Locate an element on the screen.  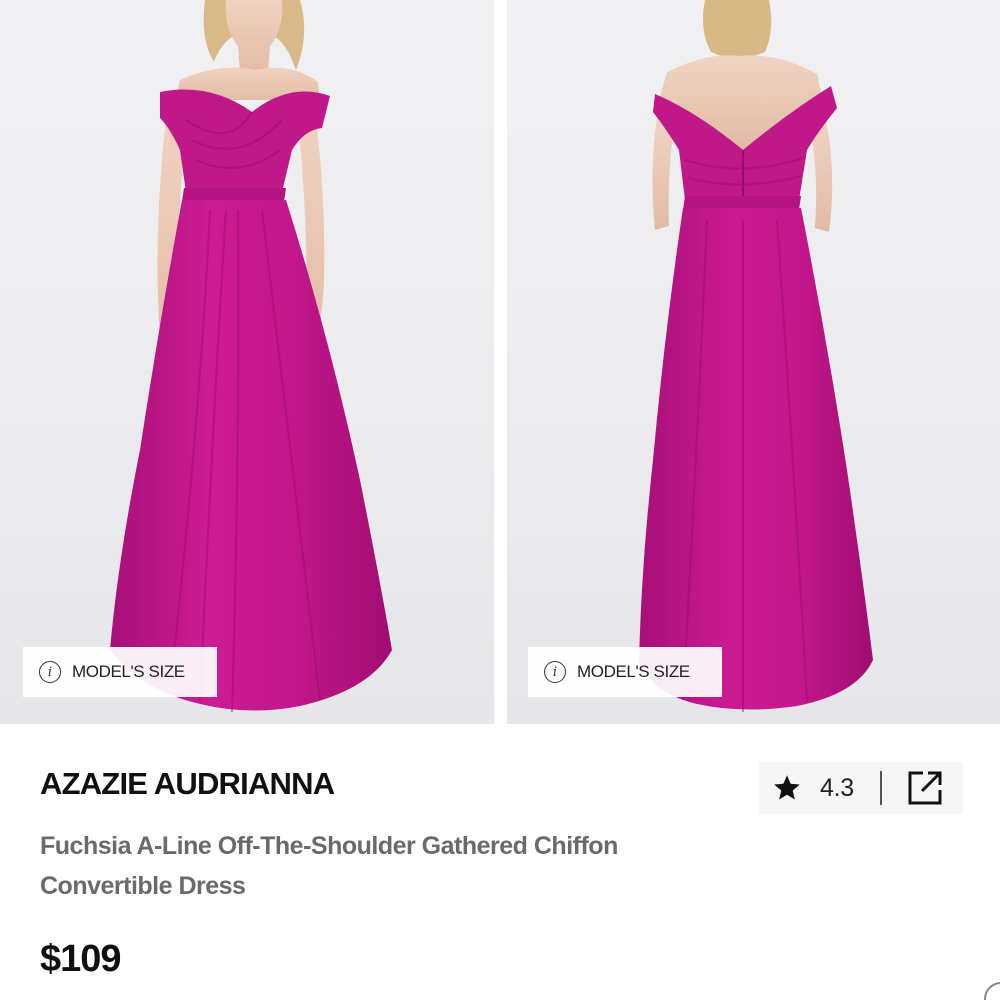
brand-name: AZAZIE AUDRIANNA is located at coordinates (187, 784).